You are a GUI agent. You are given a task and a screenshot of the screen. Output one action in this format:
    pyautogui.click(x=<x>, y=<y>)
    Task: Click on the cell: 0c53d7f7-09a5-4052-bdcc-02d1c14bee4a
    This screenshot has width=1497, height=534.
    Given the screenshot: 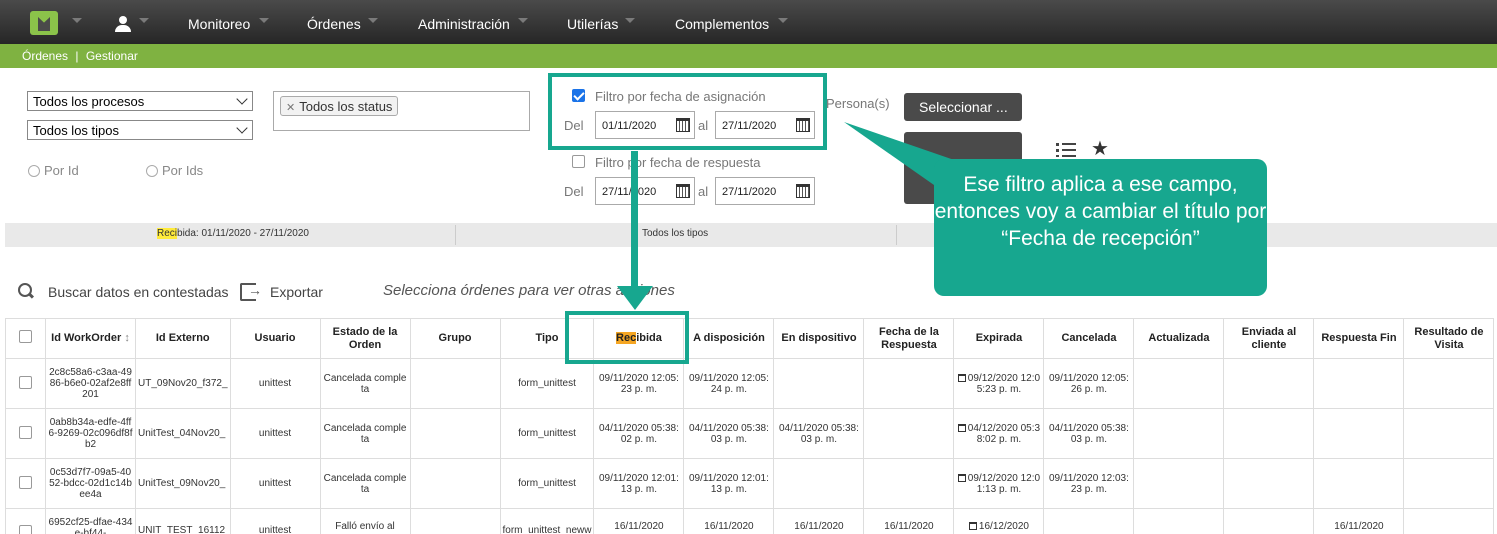 What is the action you would take?
    pyautogui.click(x=90, y=483)
    